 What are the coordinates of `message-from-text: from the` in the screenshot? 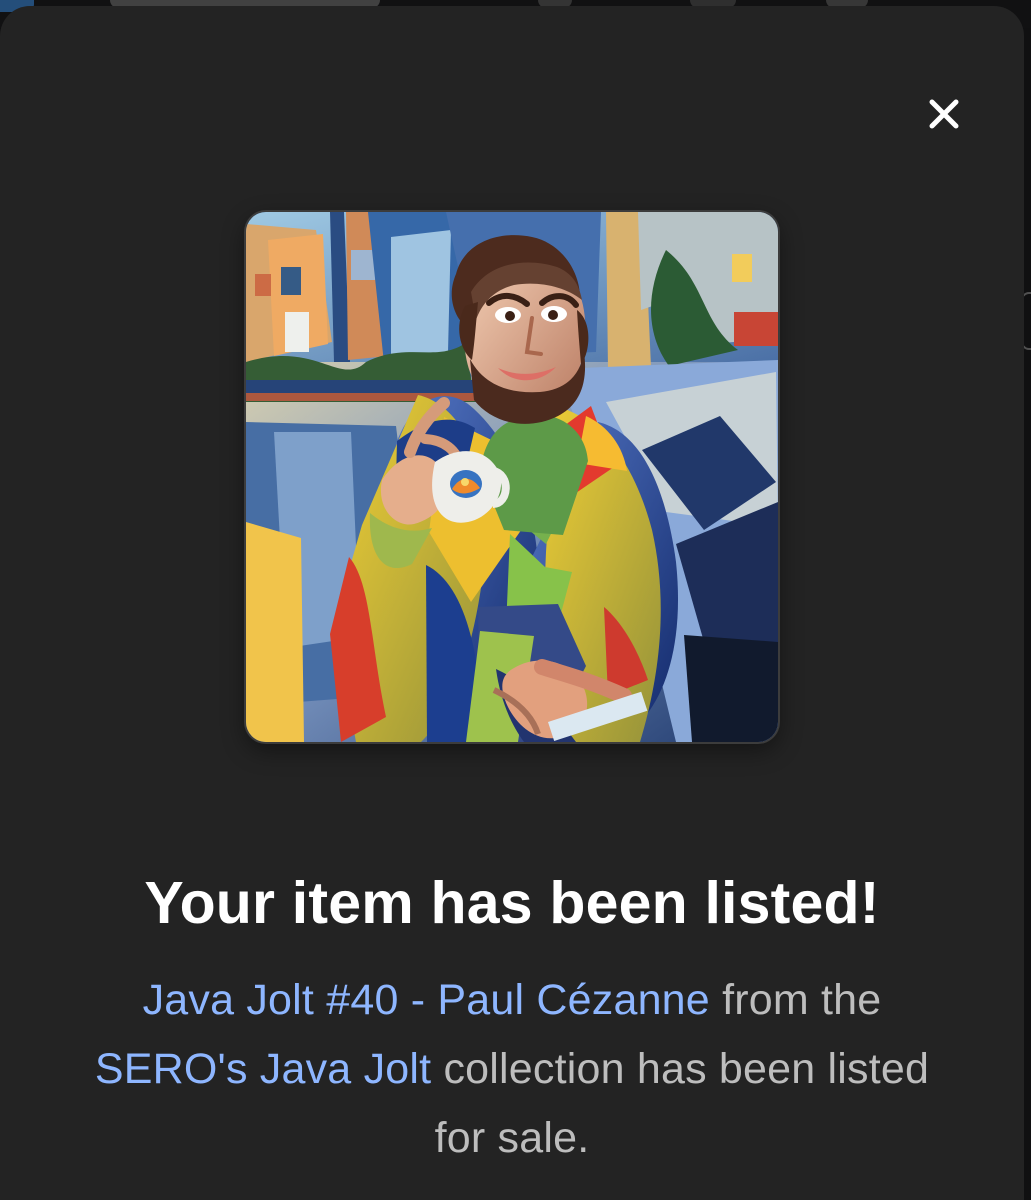 It's located at (795, 1000).